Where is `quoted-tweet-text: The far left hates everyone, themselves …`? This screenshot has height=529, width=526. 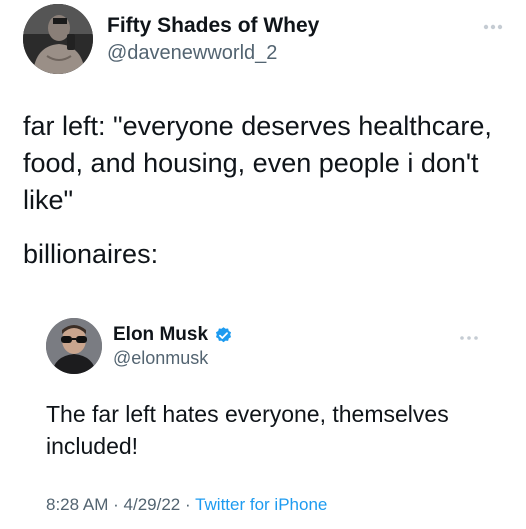 quoted-tweet-text: The far left hates everyone, themselves … is located at coordinates (247, 430).